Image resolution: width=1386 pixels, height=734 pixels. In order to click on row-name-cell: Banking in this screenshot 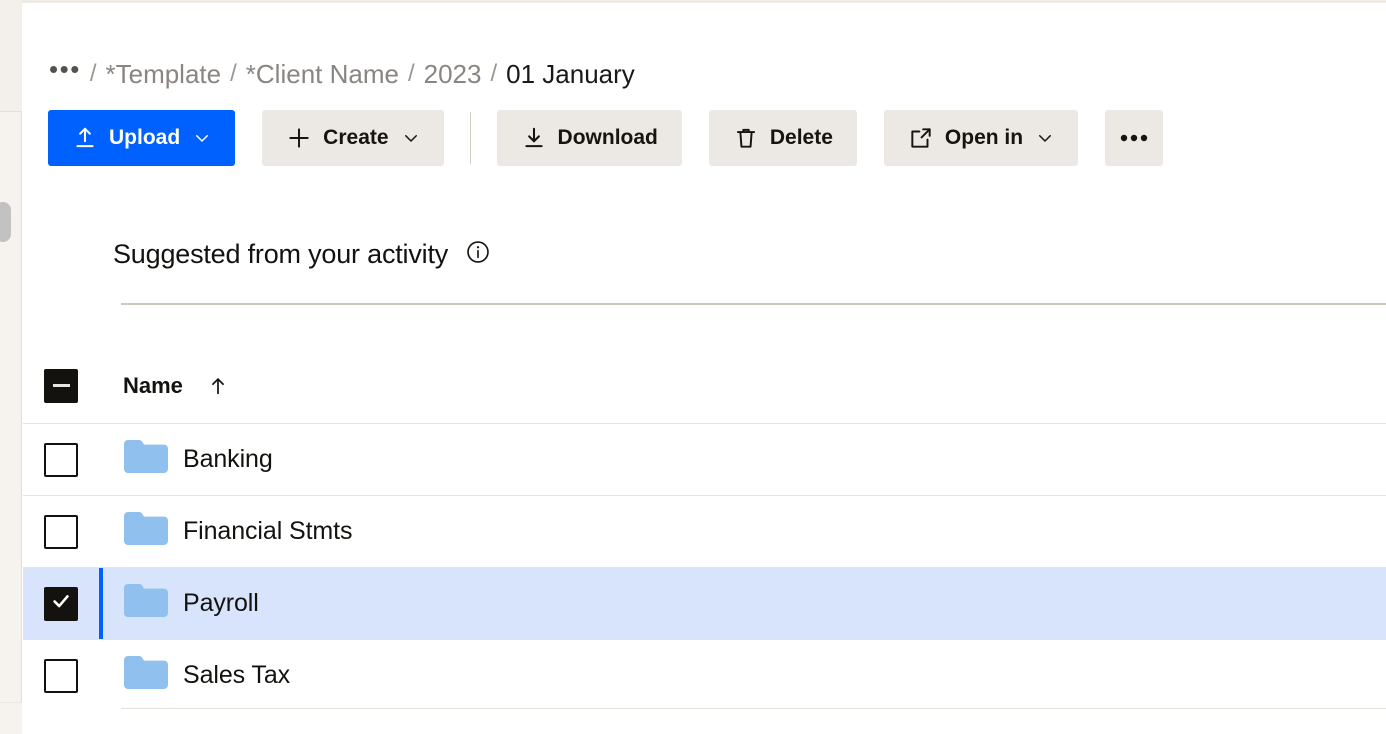, I will do `click(186, 459)`.